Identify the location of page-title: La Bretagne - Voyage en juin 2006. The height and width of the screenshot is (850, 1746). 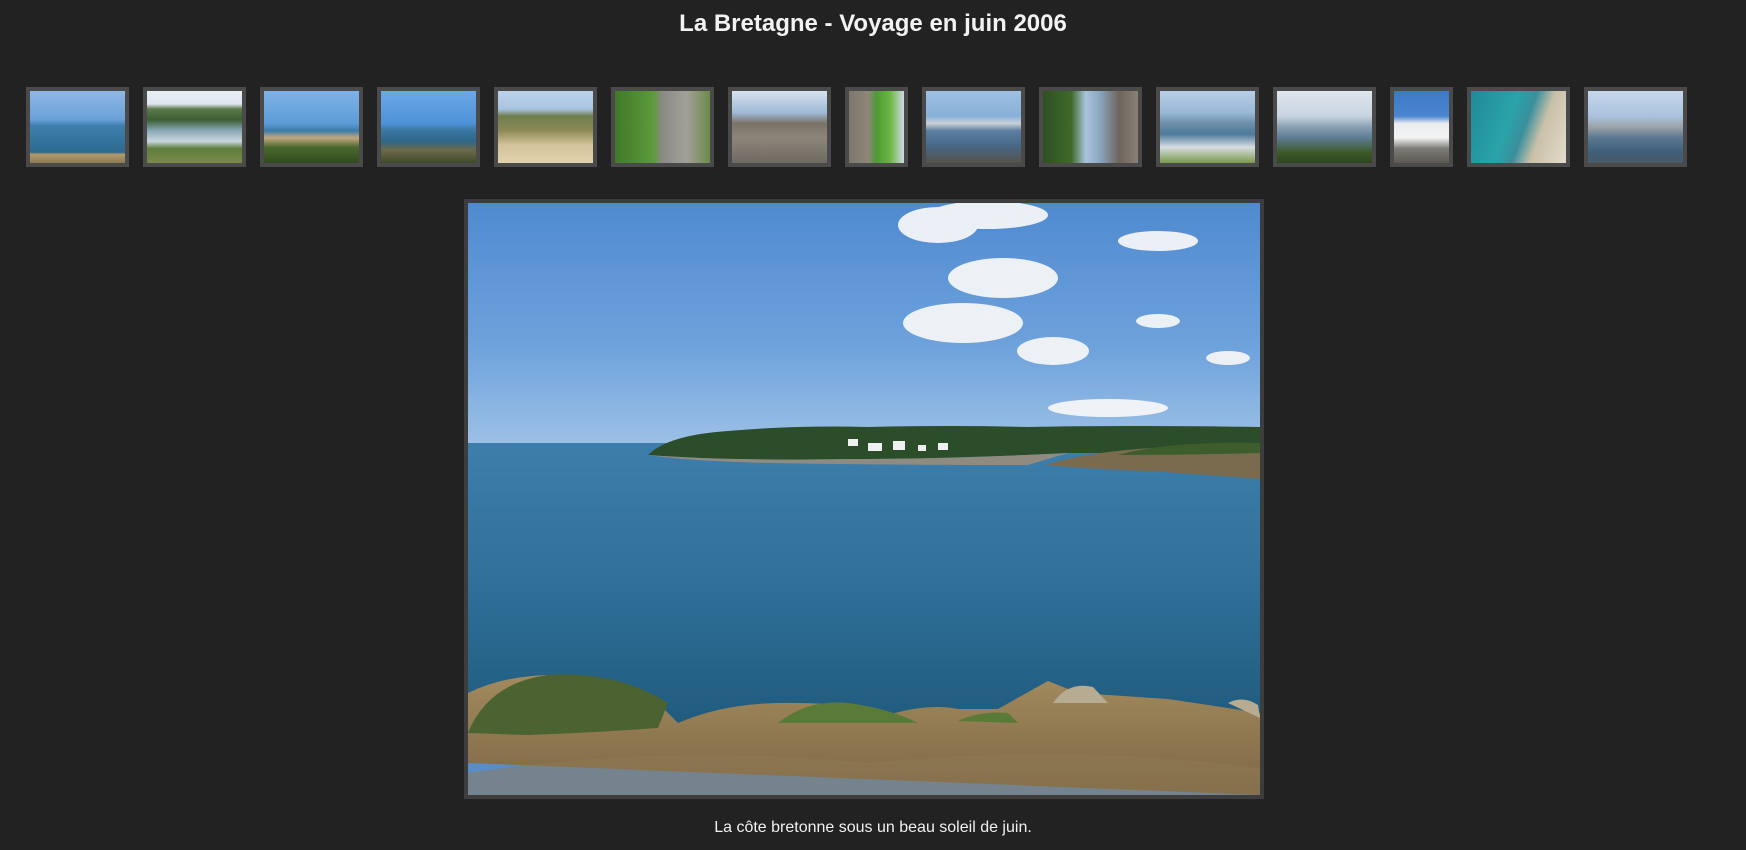
(873, 23).